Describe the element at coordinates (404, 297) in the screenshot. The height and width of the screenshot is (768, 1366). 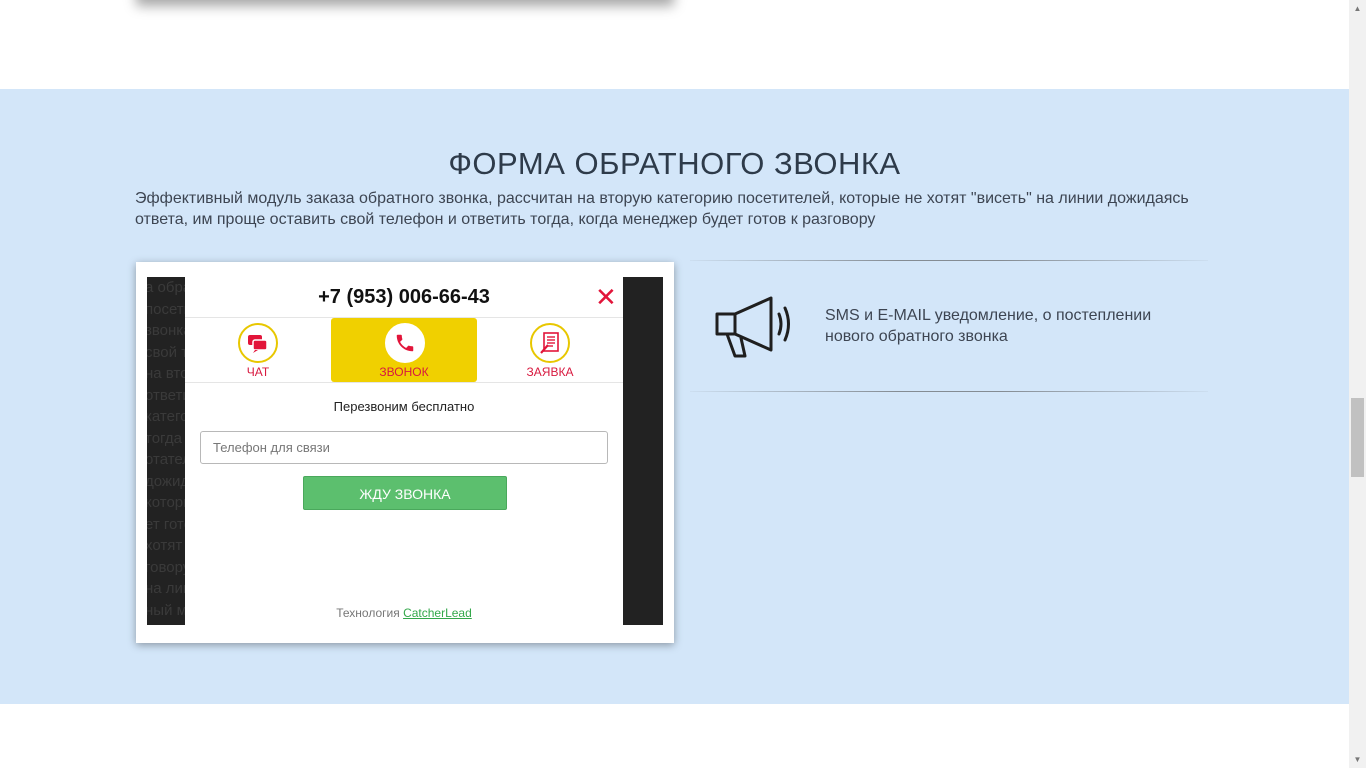
I see `widget-phone-number: +7 (953) 006-66-43` at that location.